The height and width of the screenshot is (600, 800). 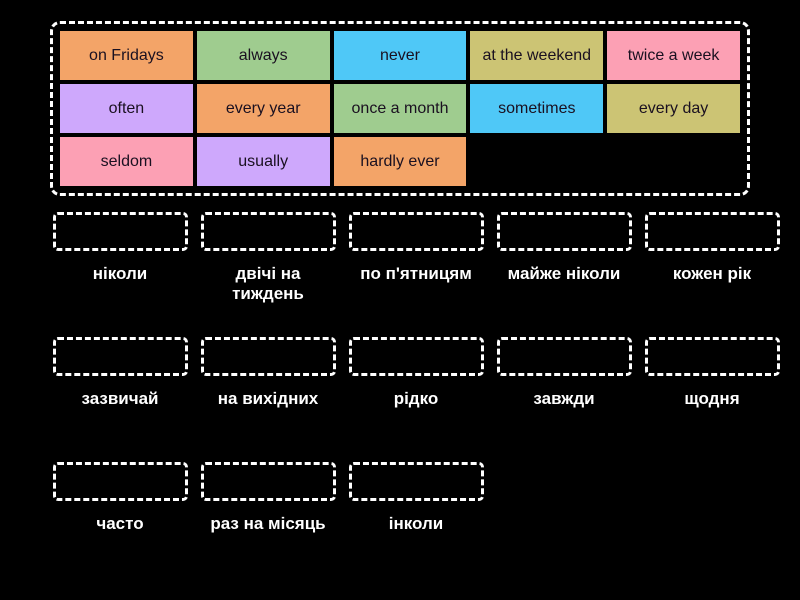 I want to click on drop-cell: завжди, so click(x=564, y=399).